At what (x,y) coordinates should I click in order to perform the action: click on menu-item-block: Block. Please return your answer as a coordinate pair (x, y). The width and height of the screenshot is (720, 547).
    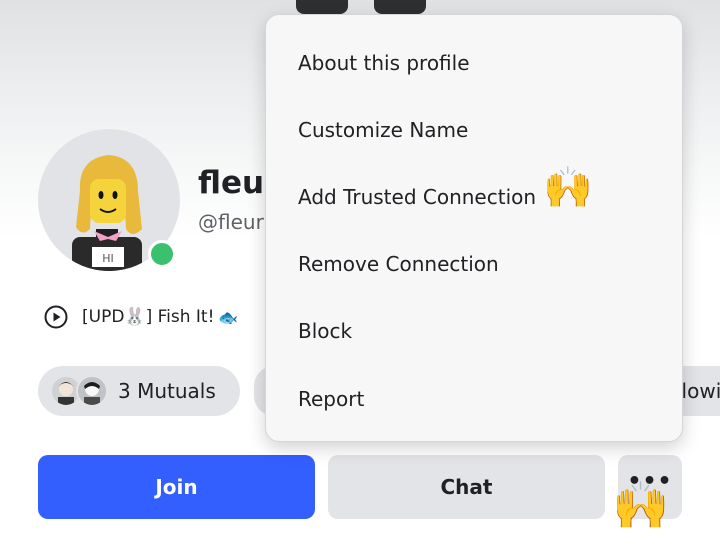
    Looking at the image, I should click on (474, 330).